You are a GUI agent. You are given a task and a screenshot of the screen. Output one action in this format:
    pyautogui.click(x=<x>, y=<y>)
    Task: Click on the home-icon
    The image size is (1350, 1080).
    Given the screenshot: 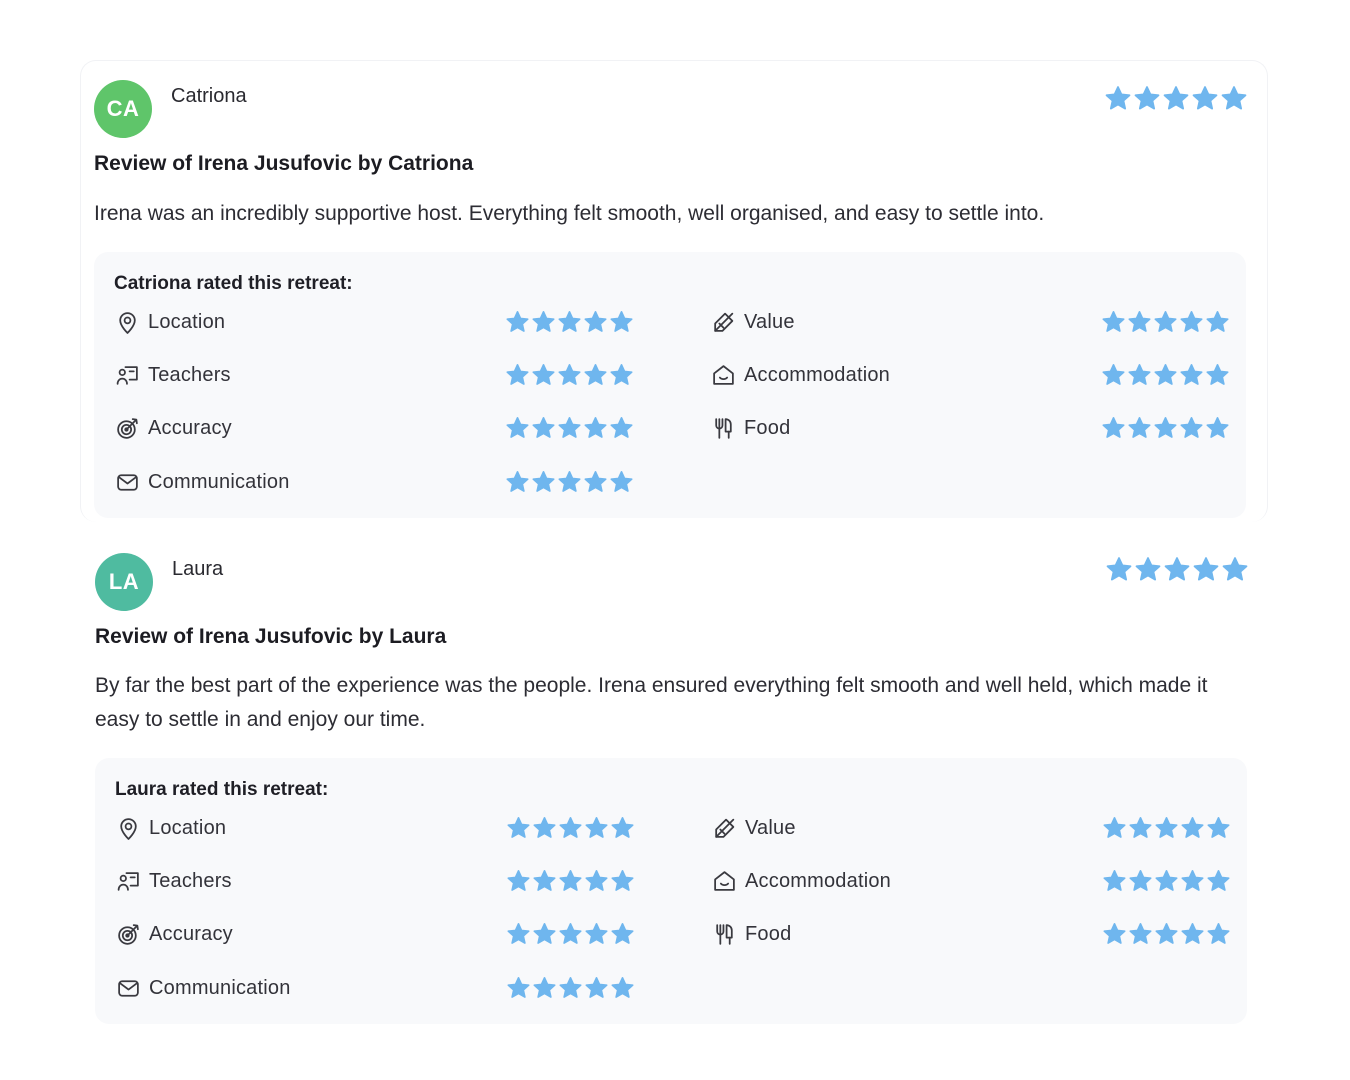 What is the action you would take?
    pyautogui.click(x=724, y=881)
    